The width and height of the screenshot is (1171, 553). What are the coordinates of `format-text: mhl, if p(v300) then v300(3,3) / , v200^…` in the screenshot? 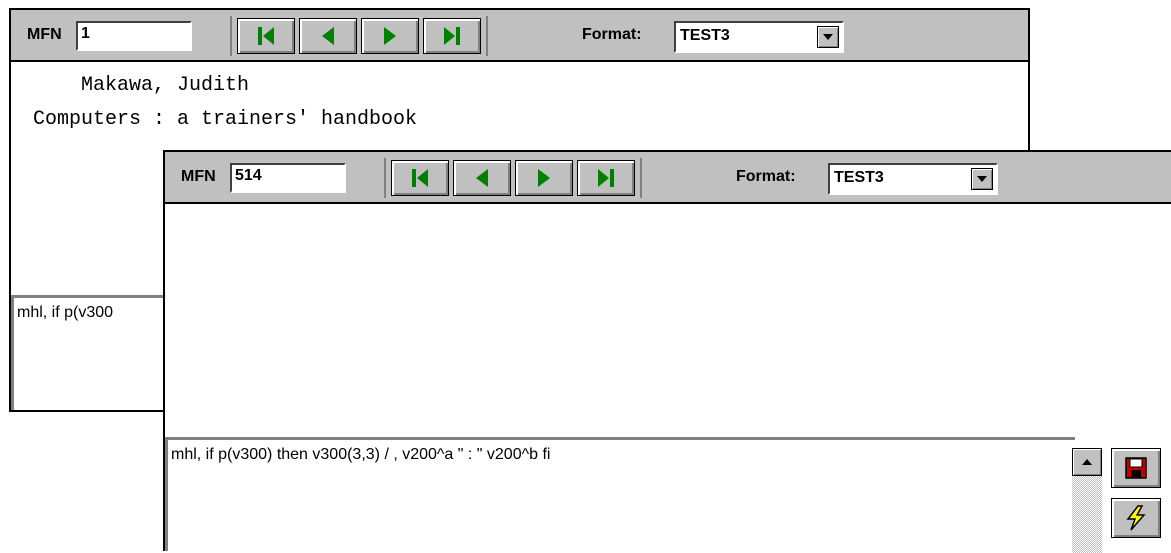 It's located at (361, 454).